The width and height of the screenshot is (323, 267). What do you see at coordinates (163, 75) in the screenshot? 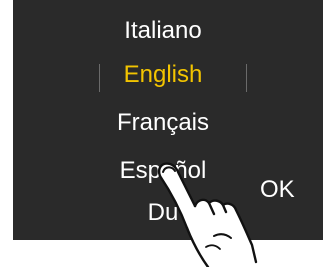
I see `language-option-english: English` at bounding box center [163, 75].